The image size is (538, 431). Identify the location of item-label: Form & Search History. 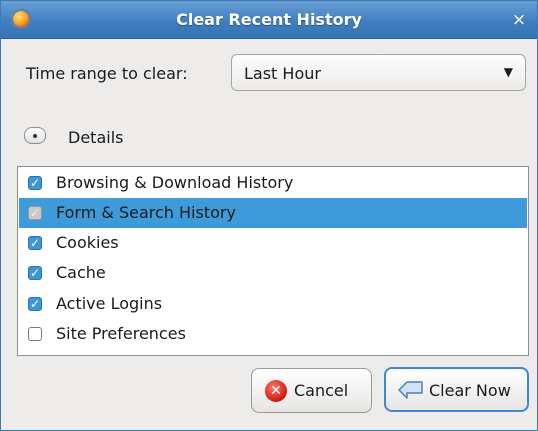
(146, 212).